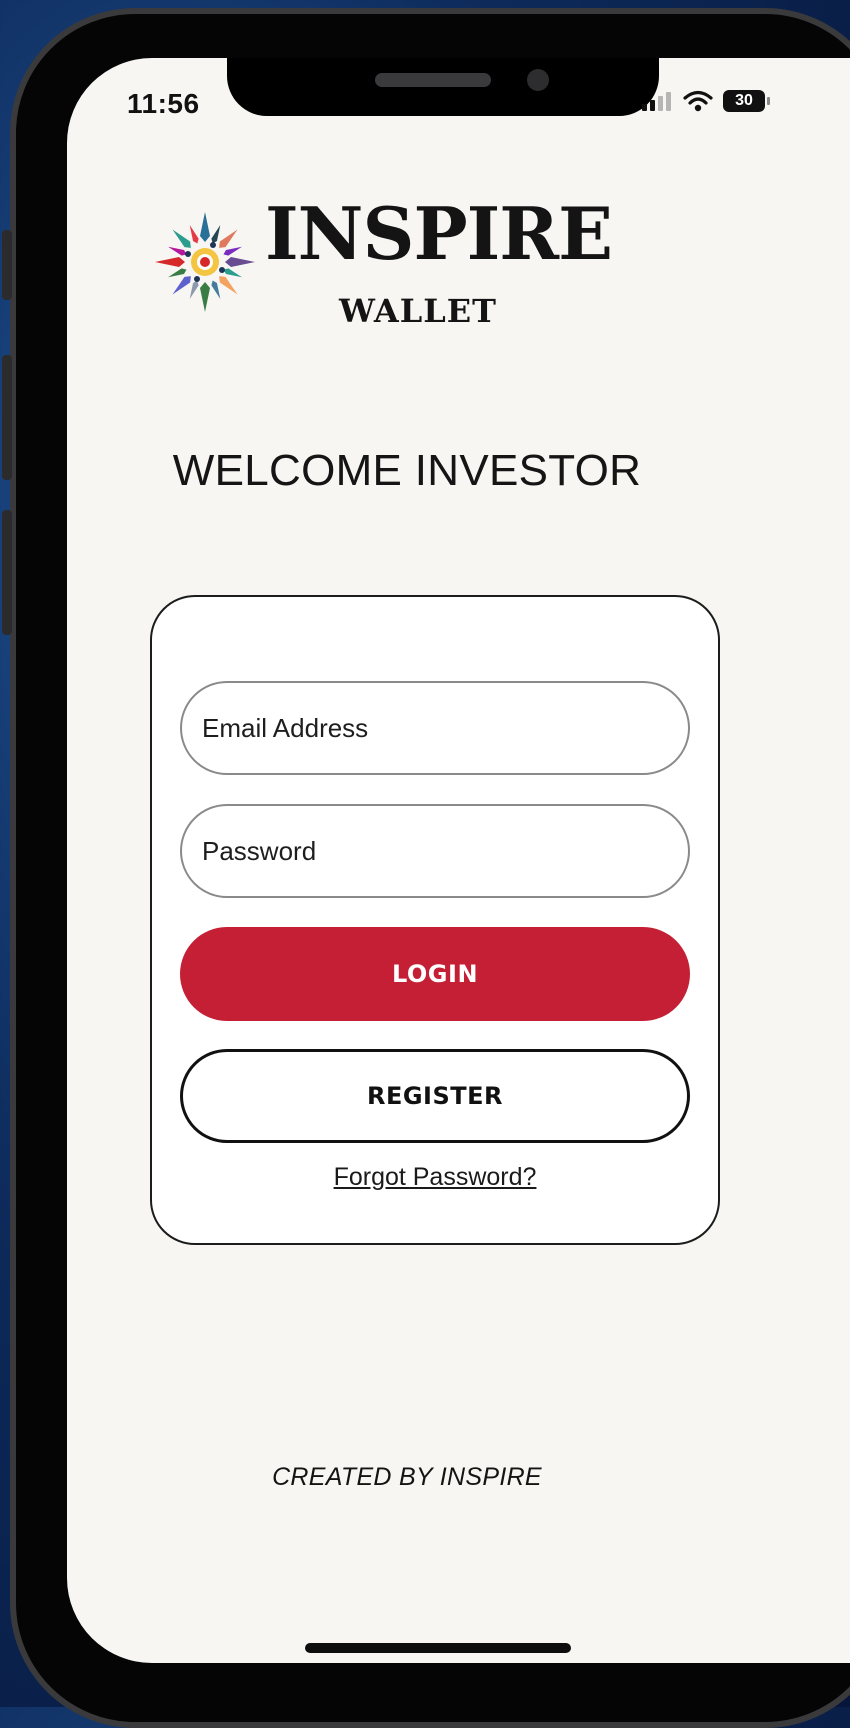 The image size is (850, 1728). I want to click on login-button-label: LOGIN, so click(435, 974).